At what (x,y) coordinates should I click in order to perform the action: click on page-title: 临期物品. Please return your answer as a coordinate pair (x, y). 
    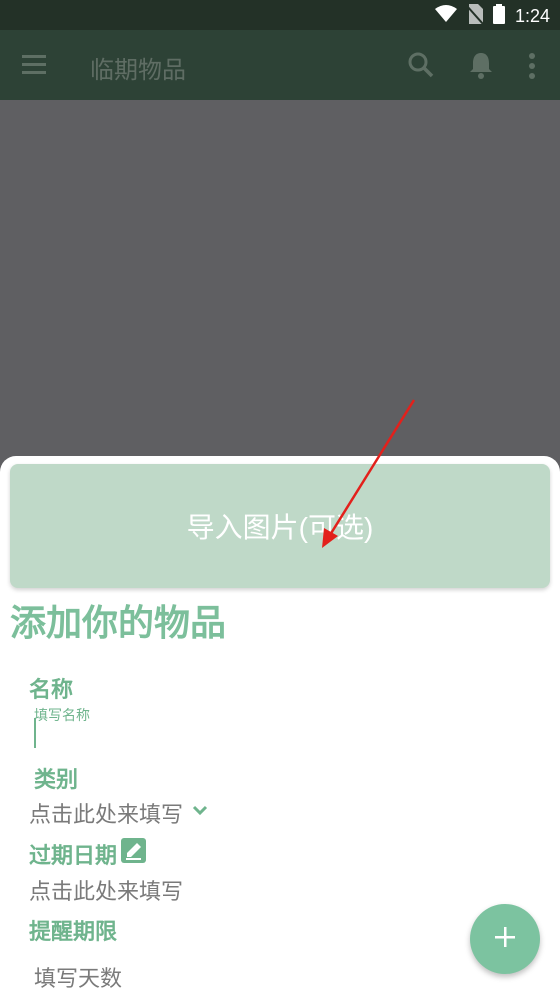
    Looking at the image, I should click on (138, 70).